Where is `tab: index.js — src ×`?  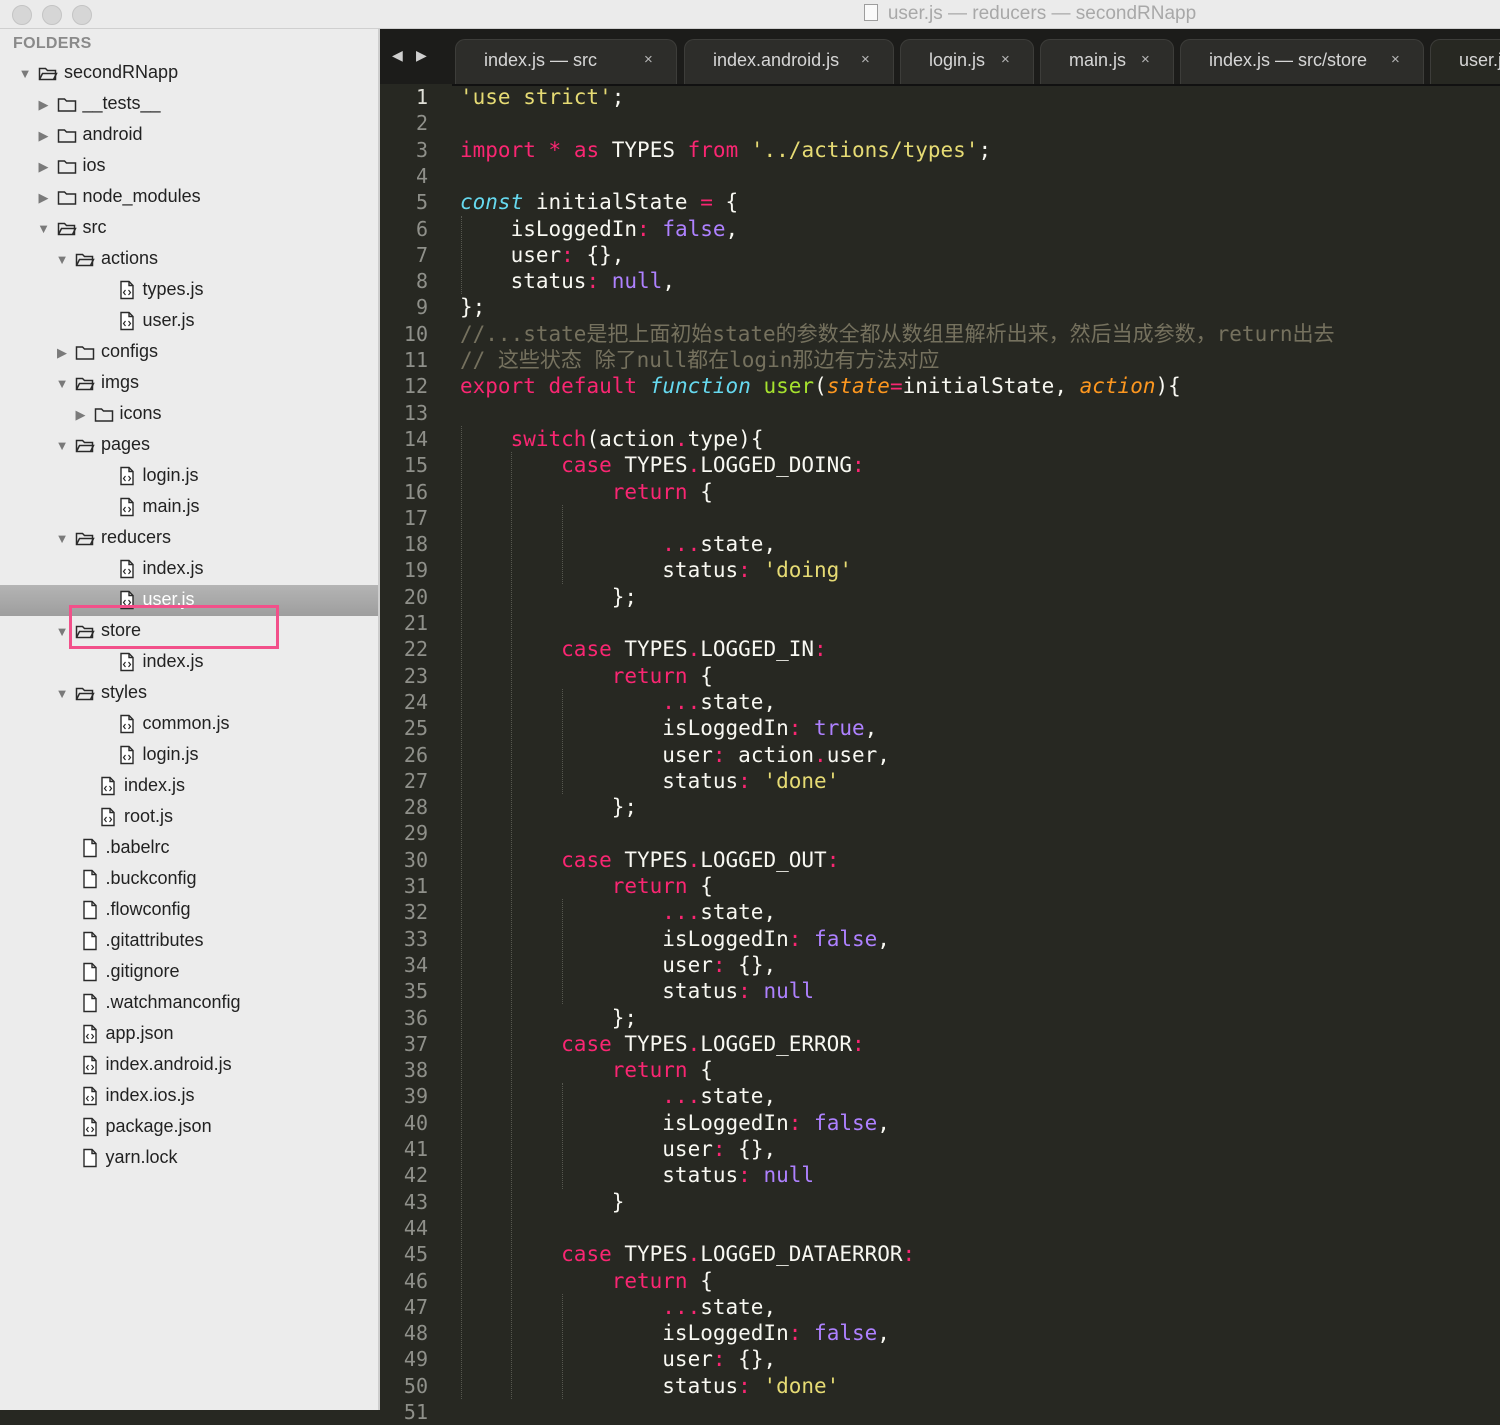 tab: index.js — src × is located at coordinates (566, 61).